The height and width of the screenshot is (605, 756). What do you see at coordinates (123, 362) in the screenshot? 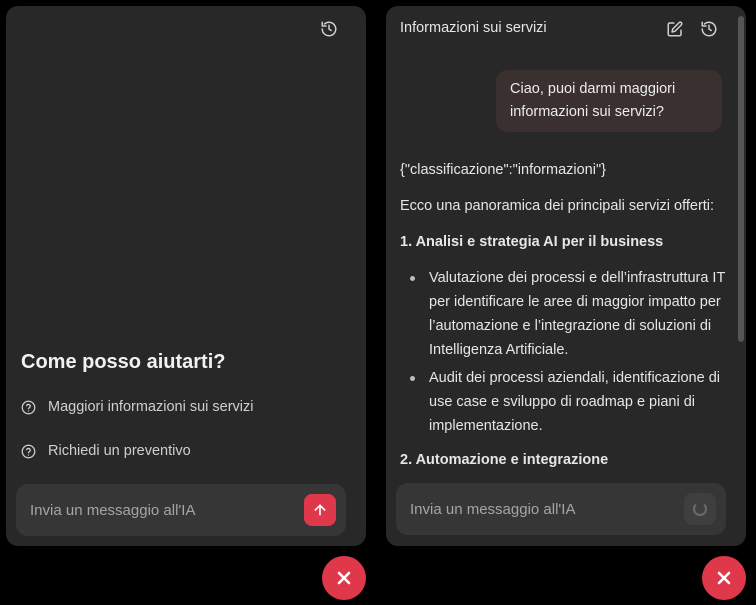
I see `welcome-title: Come posso aiutarti?` at bounding box center [123, 362].